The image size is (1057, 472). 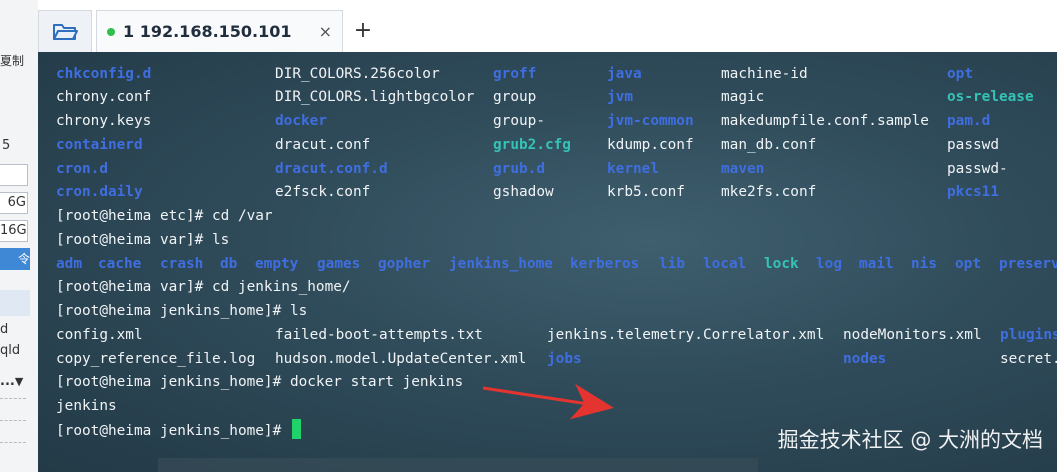 I want to click on bottom-overlay-strip, so click(x=458, y=465).